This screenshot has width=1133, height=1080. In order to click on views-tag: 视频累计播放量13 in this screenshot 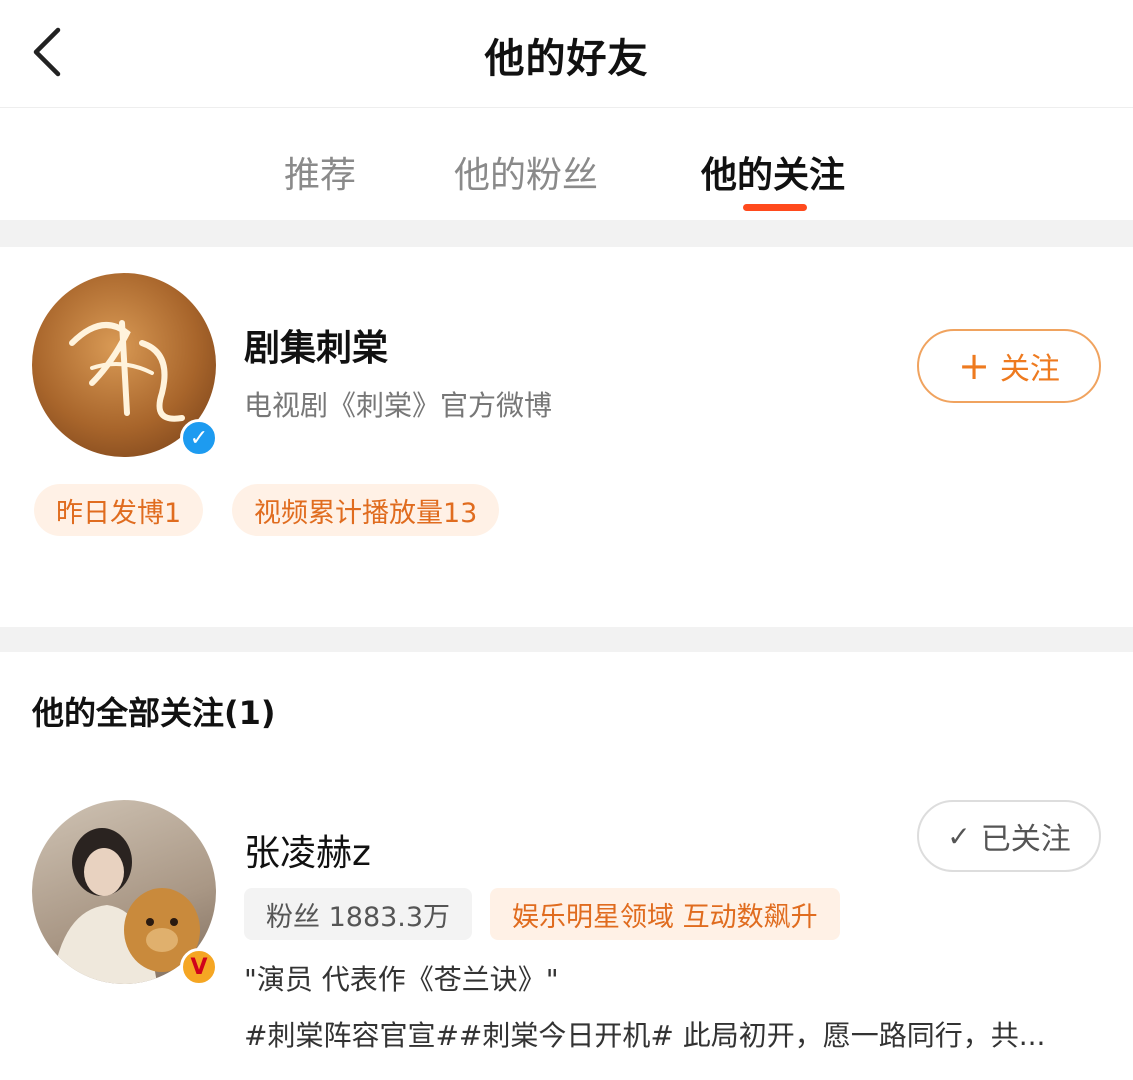, I will do `click(366, 510)`.